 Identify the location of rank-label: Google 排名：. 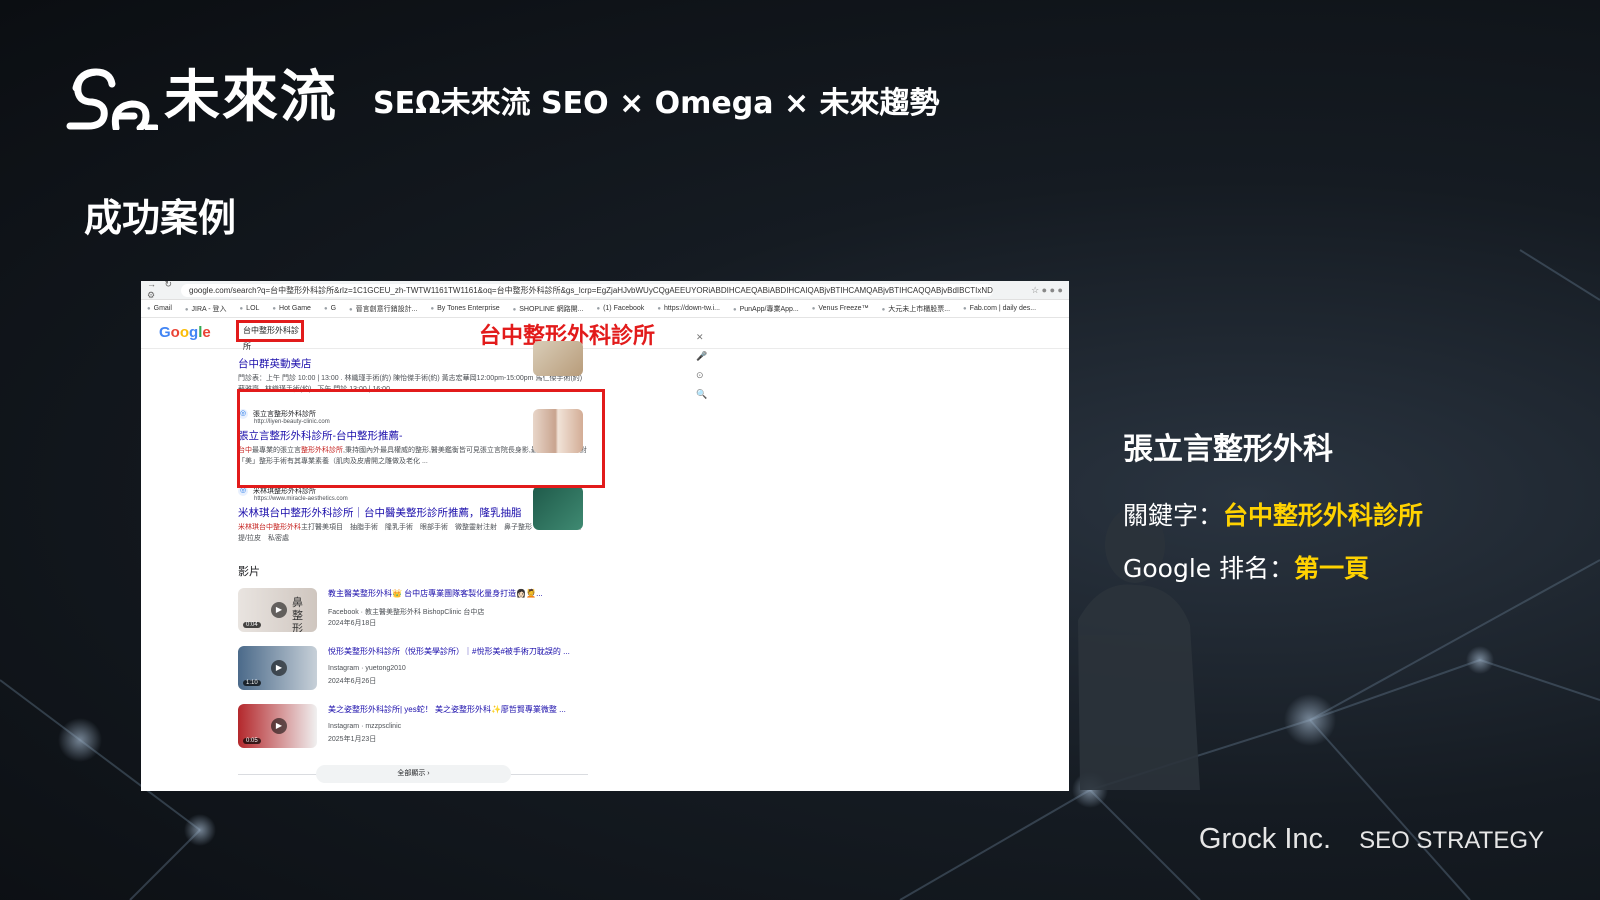
(1209, 568).